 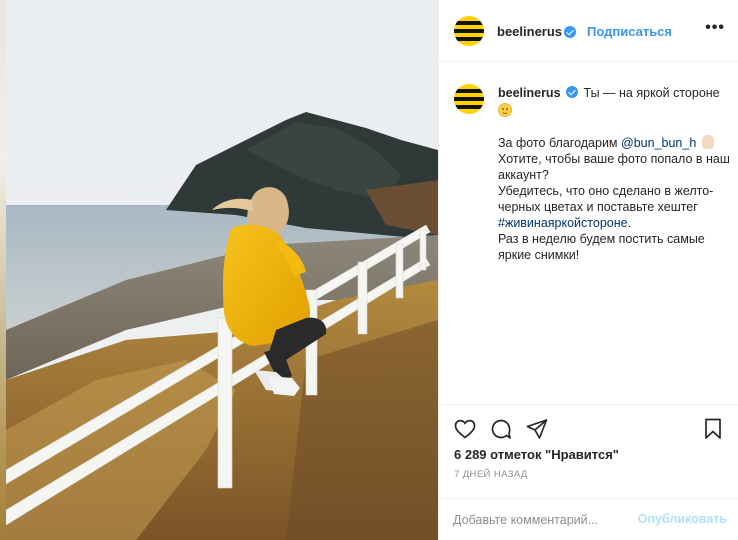 I want to click on author-avatar, so click(x=469, y=31).